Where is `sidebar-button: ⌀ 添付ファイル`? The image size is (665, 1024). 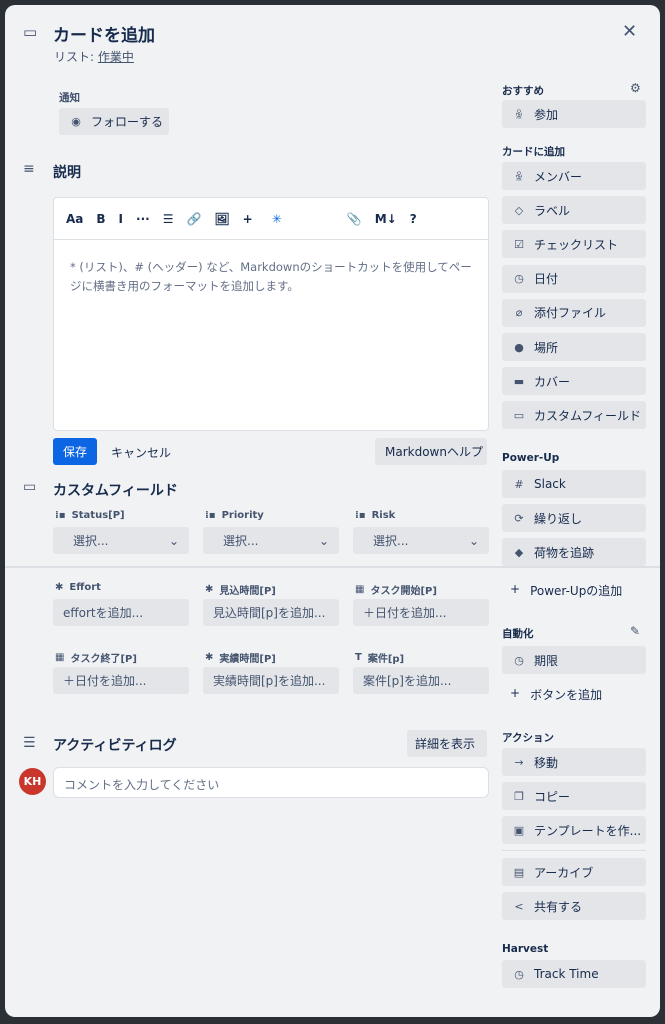
sidebar-button: ⌀ 添付ファイル is located at coordinates (574, 312).